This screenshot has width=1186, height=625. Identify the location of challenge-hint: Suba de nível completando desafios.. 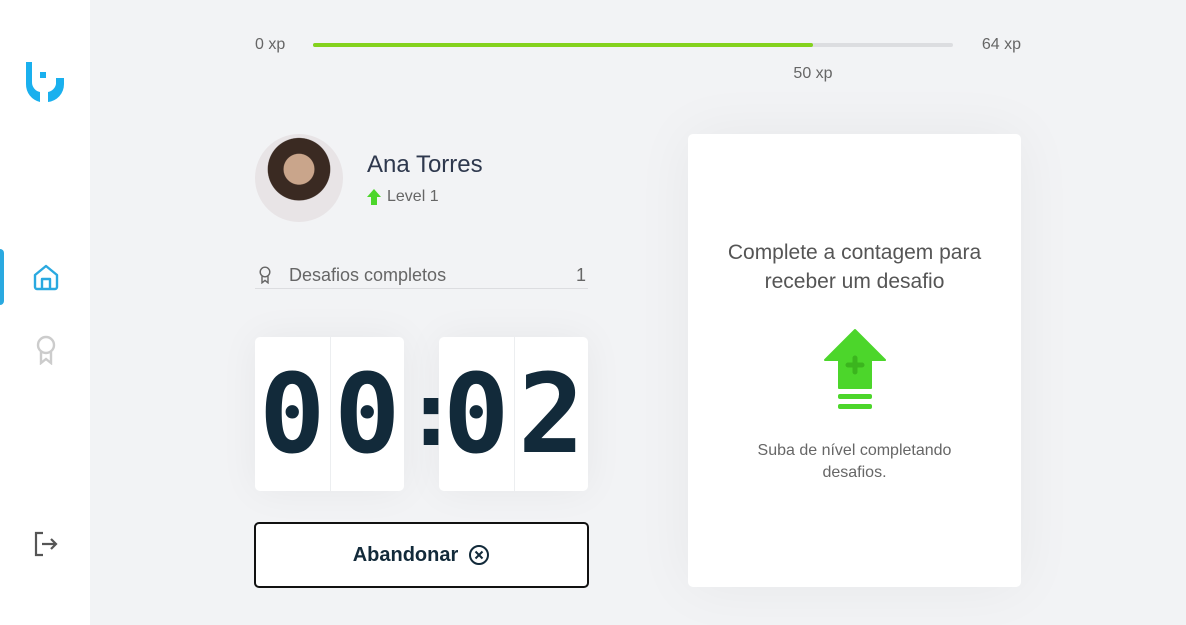
(854, 461).